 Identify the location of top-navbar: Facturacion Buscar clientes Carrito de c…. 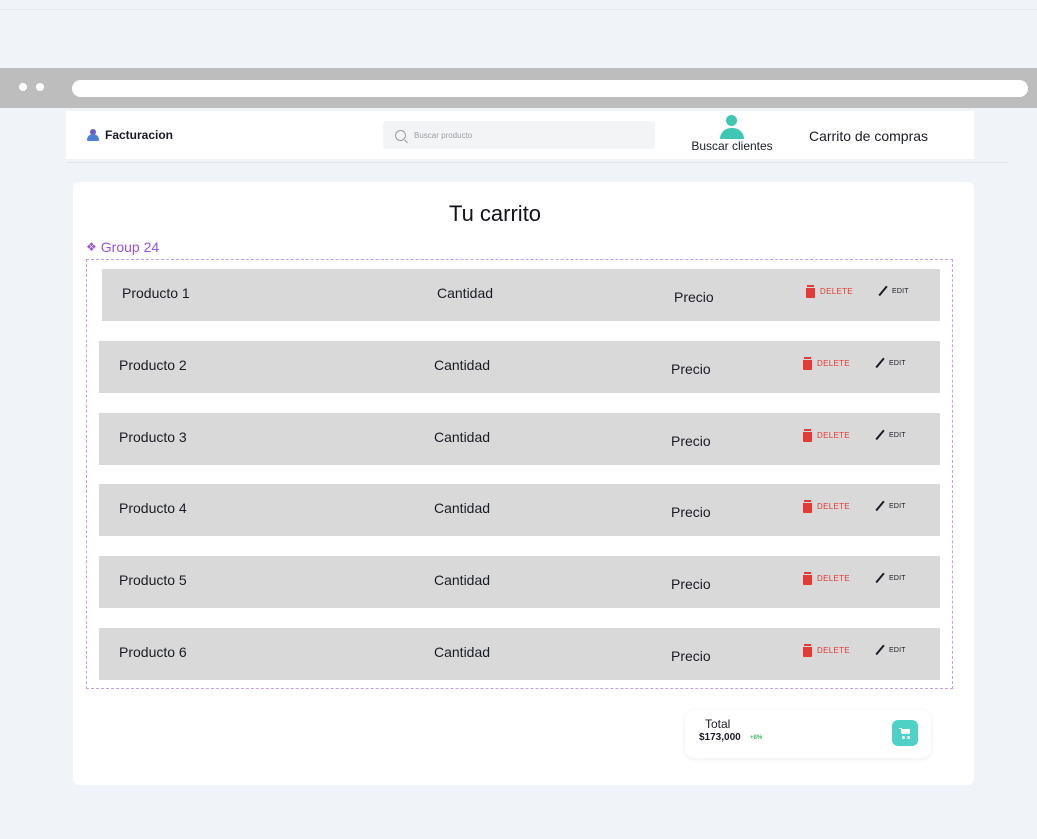
(520, 135).